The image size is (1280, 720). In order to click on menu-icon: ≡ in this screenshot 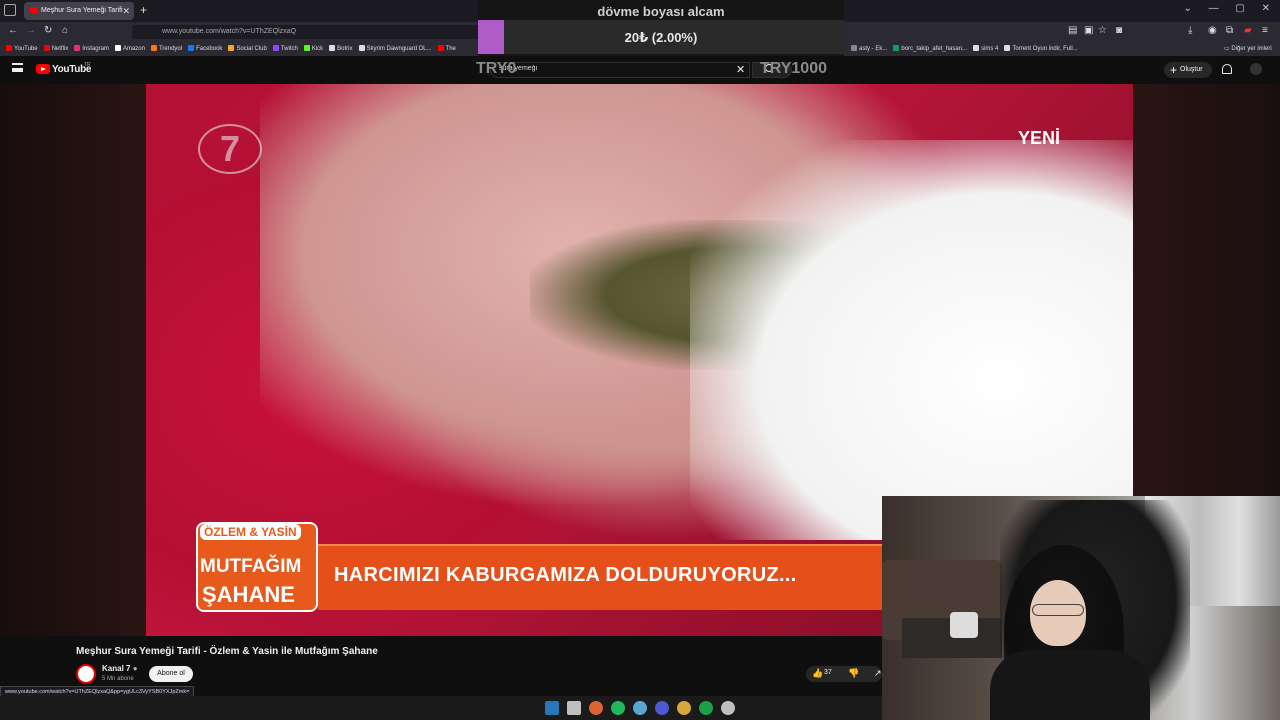, I will do `click(1265, 30)`.